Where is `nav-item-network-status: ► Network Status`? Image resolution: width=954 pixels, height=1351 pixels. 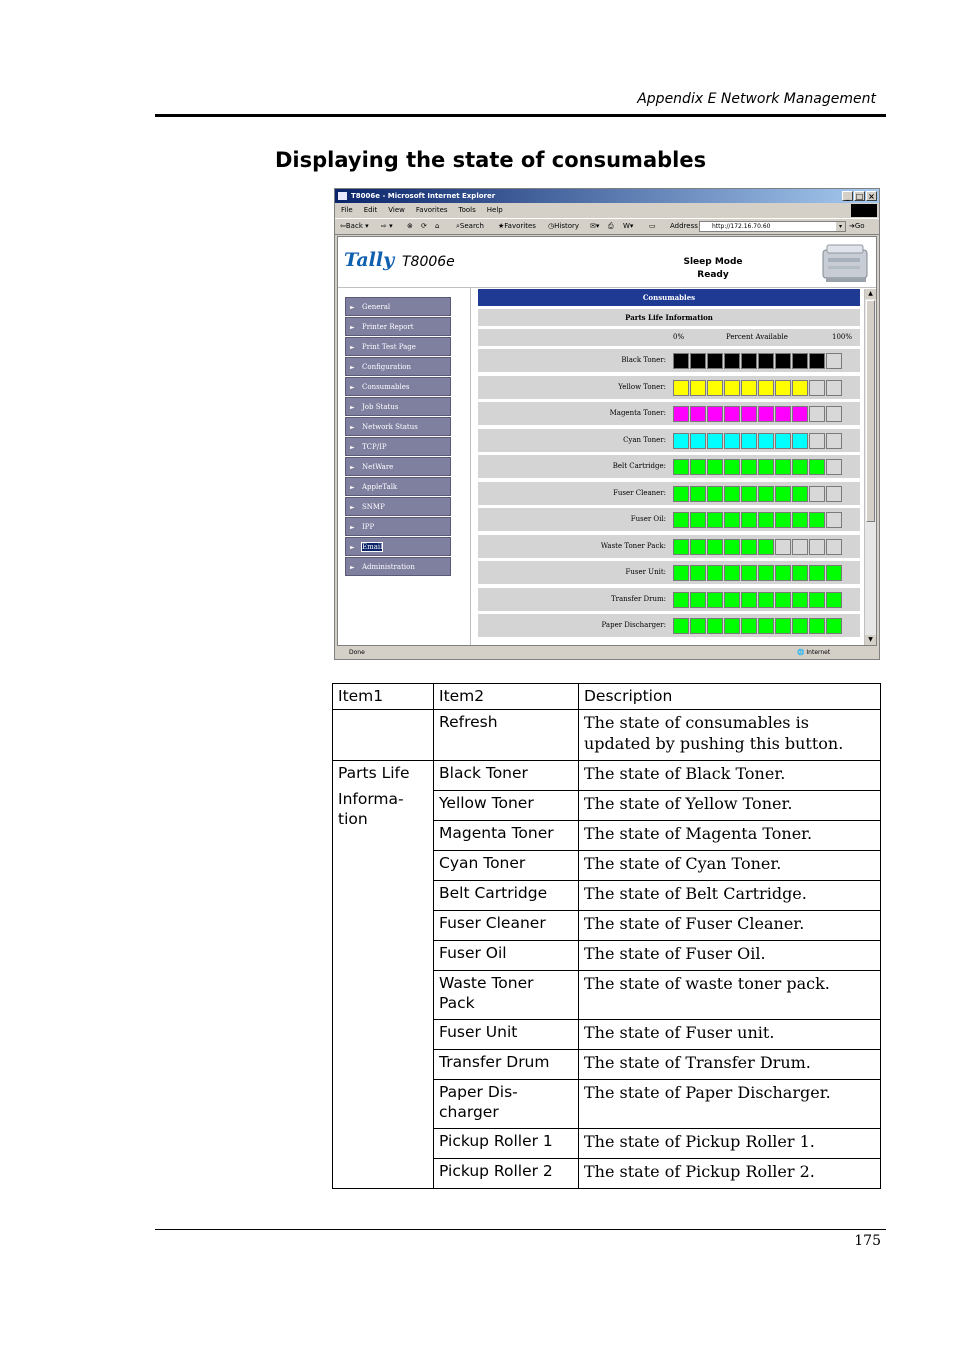
nav-item-network-status: ► Network Status is located at coordinates (398, 426).